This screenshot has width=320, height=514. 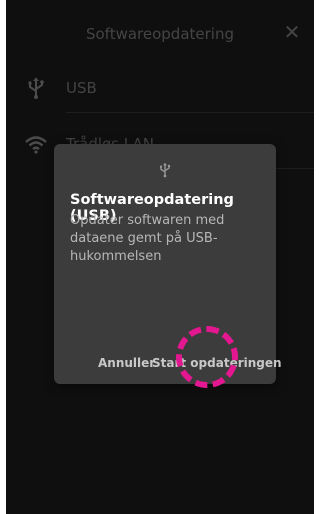 I want to click on usb-icon, so click(x=165, y=171).